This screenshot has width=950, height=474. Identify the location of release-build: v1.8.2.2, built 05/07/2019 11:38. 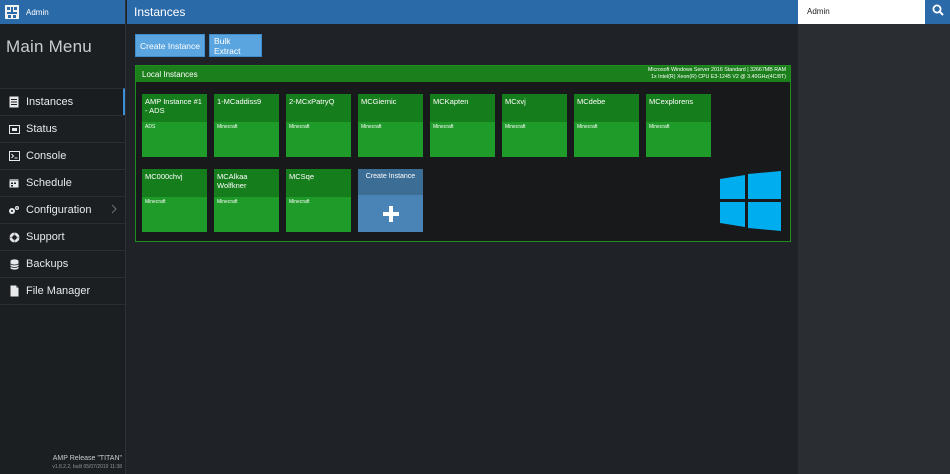
(87, 467).